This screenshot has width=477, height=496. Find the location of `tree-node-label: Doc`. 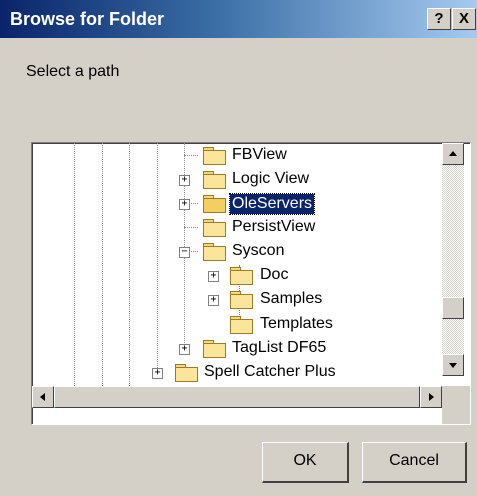

tree-node-label: Doc is located at coordinates (274, 274).